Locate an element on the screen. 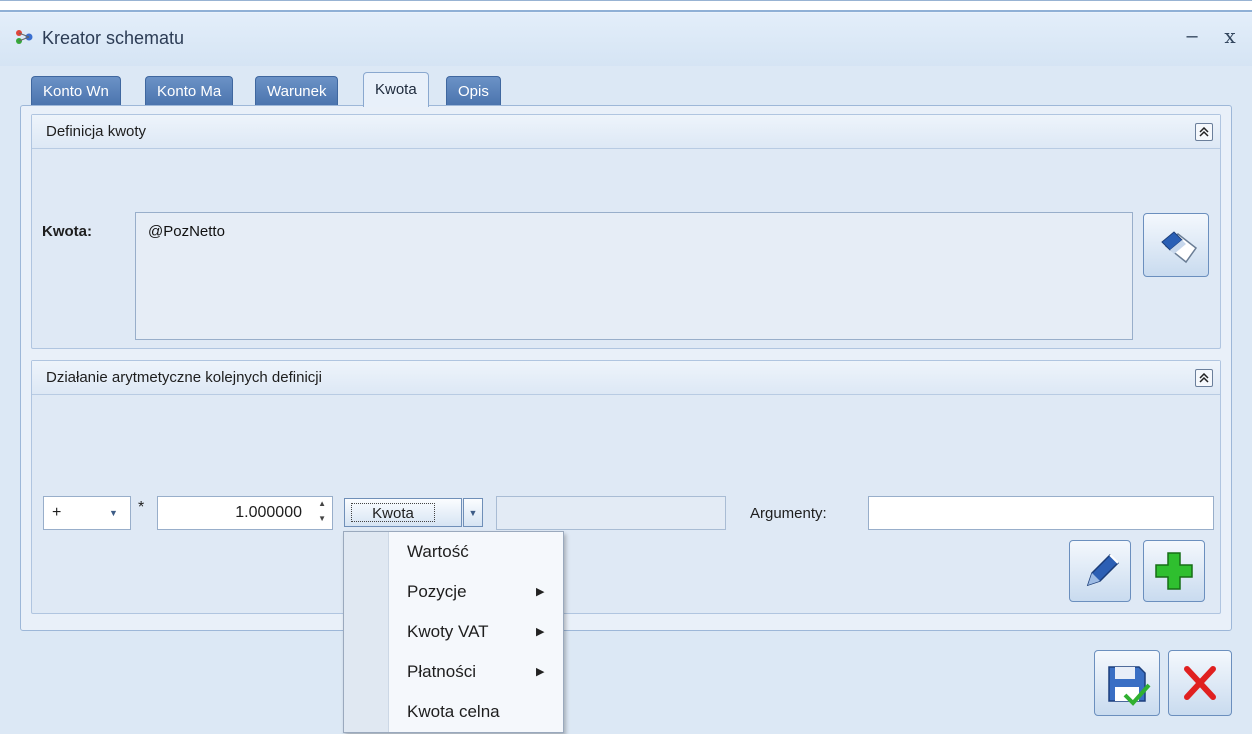  definicja-kwoty-header: Definicja kwoty is located at coordinates (626, 132).